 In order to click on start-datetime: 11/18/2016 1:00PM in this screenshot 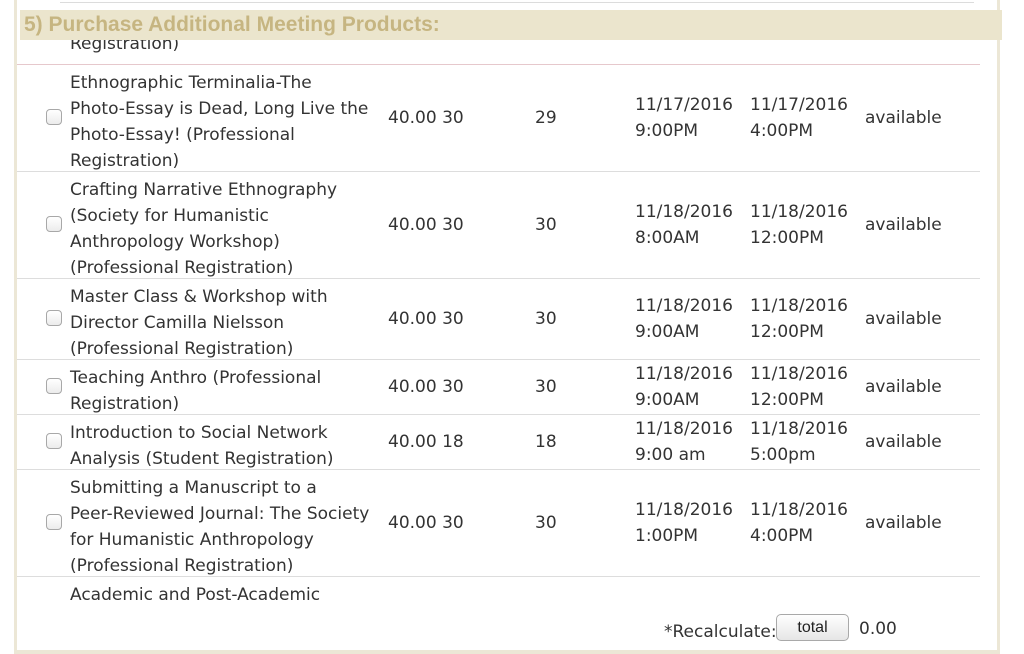, I will do `click(684, 523)`.